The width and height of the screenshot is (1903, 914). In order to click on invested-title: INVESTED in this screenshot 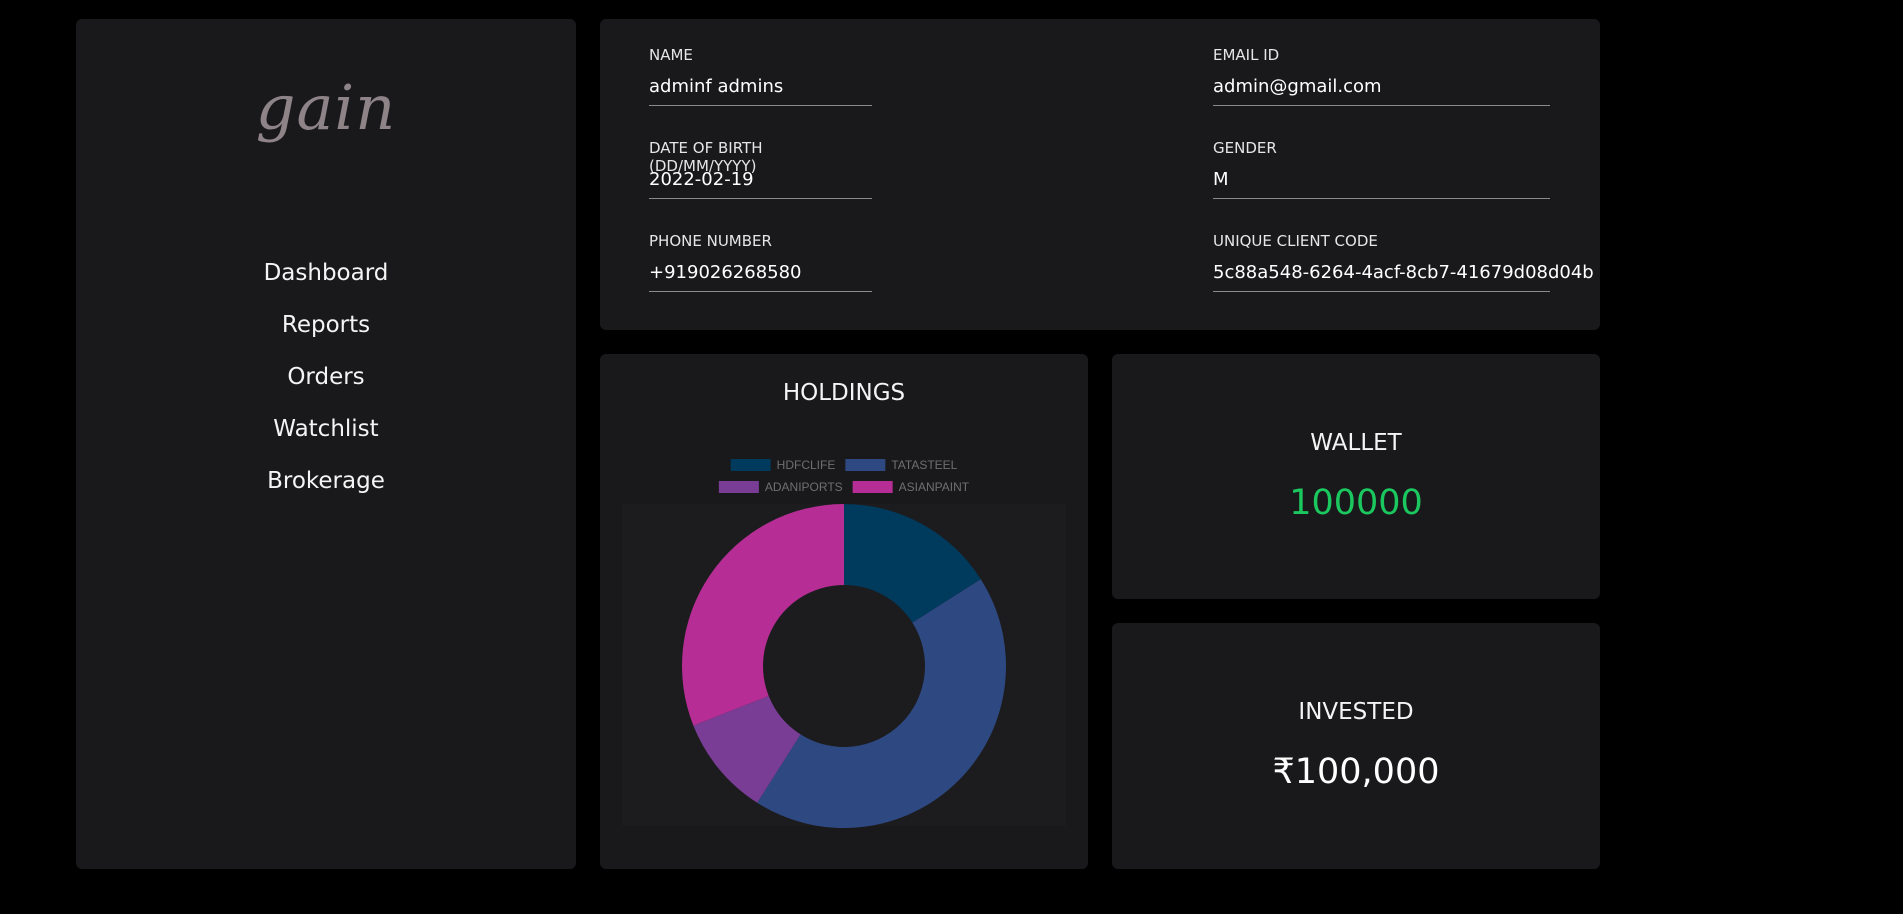, I will do `click(1356, 712)`.